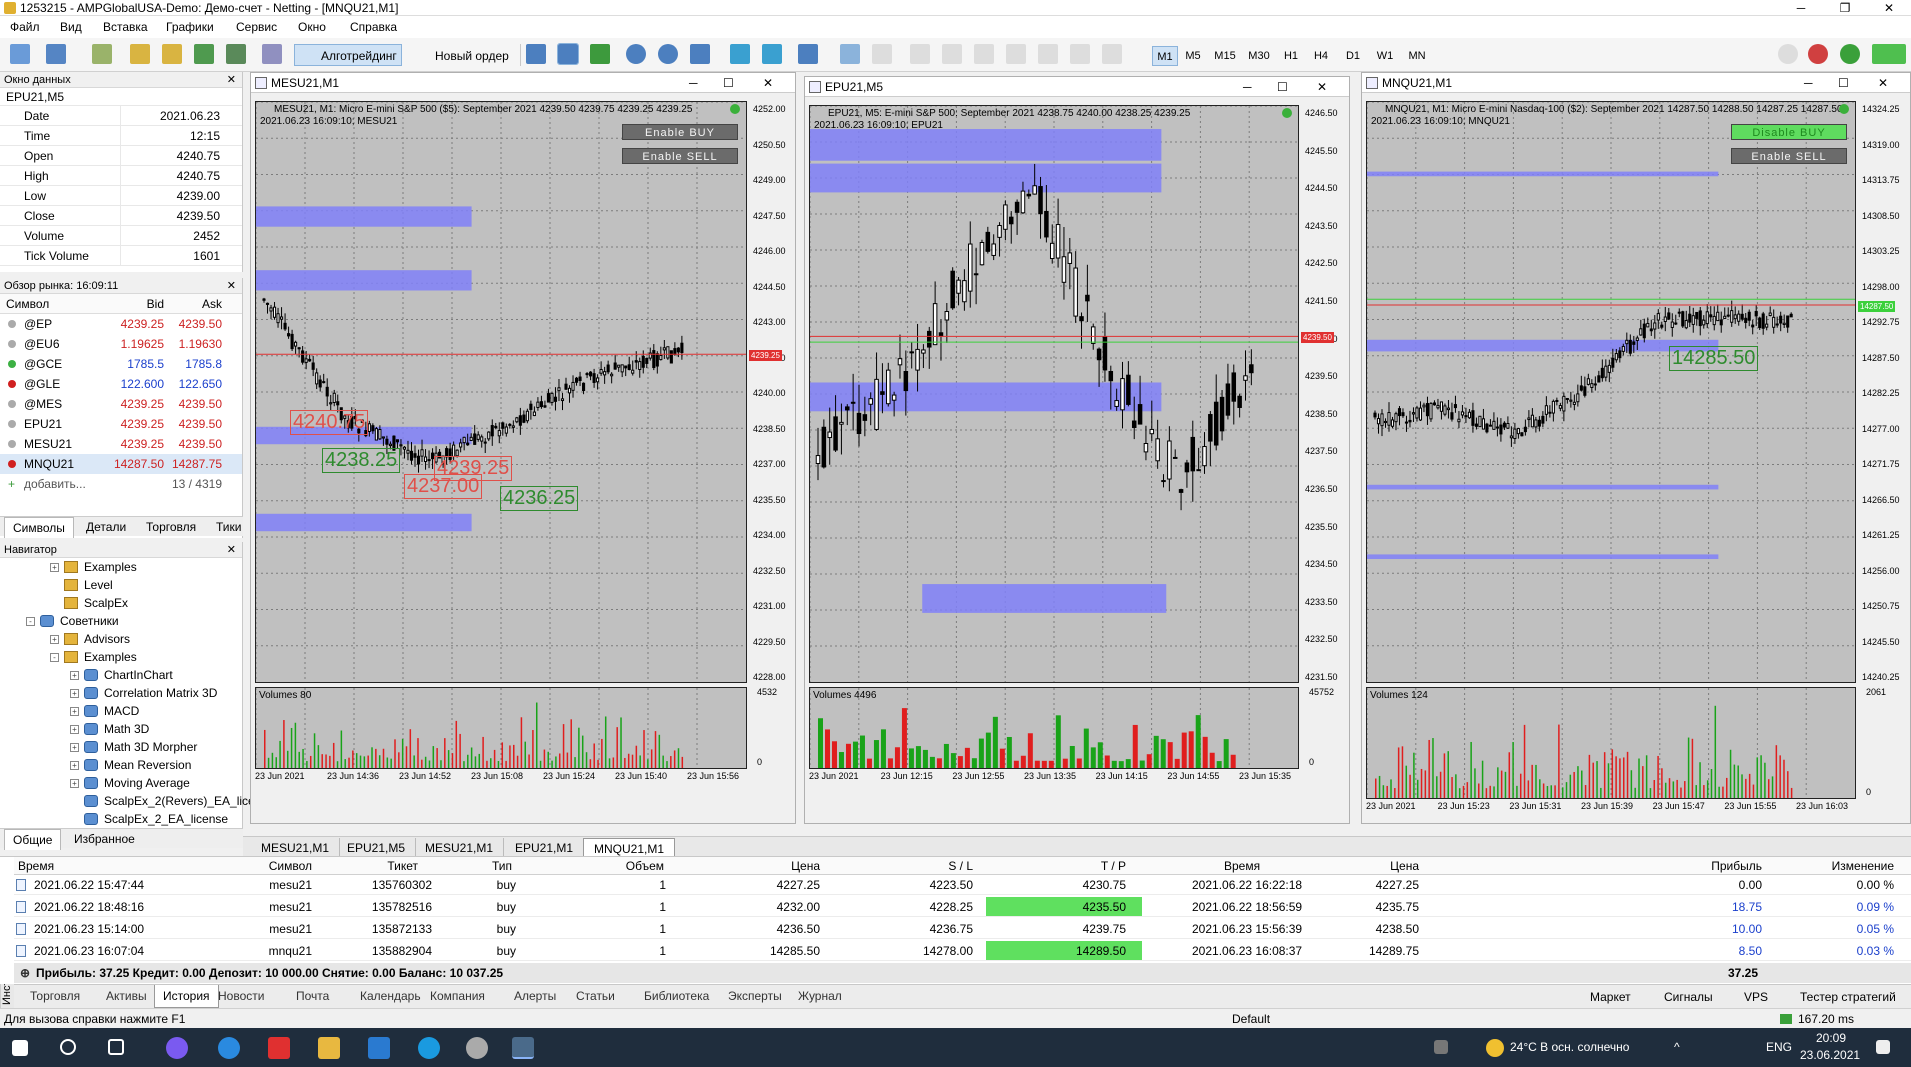 This screenshot has width=1911, height=1067. Describe the element at coordinates (115, 819) in the screenshot. I see `navigator-item: ScalpEx_2_EA_license` at that location.